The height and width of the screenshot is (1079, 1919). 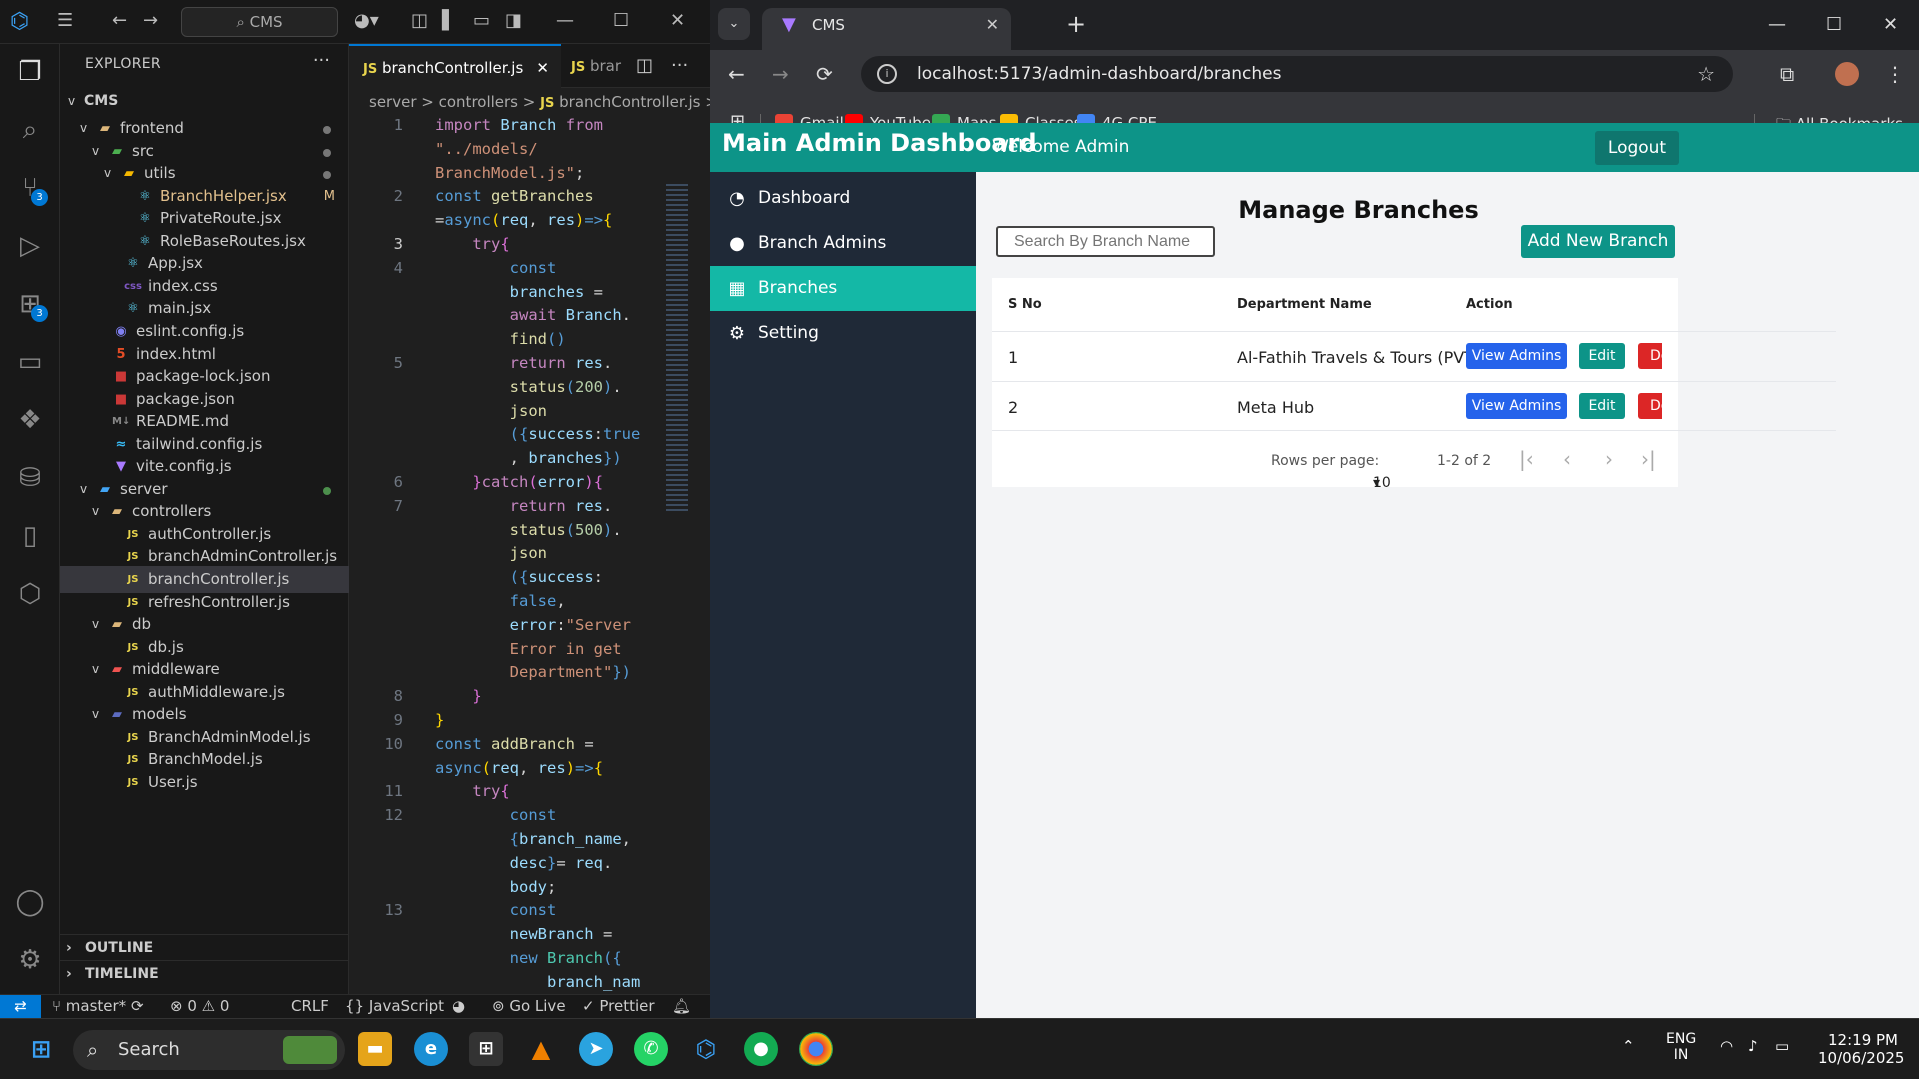 I want to click on tab-search-dropdown-icon: ⌄, so click(x=734, y=24).